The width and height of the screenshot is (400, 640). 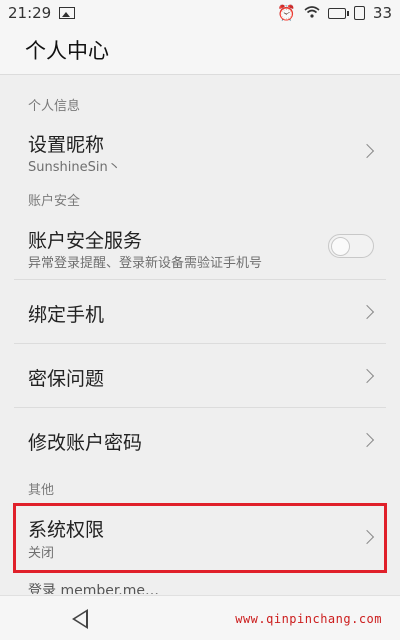 What do you see at coordinates (200, 376) in the screenshot?
I see `row-security-question: 密保问题` at bounding box center [200, 376].